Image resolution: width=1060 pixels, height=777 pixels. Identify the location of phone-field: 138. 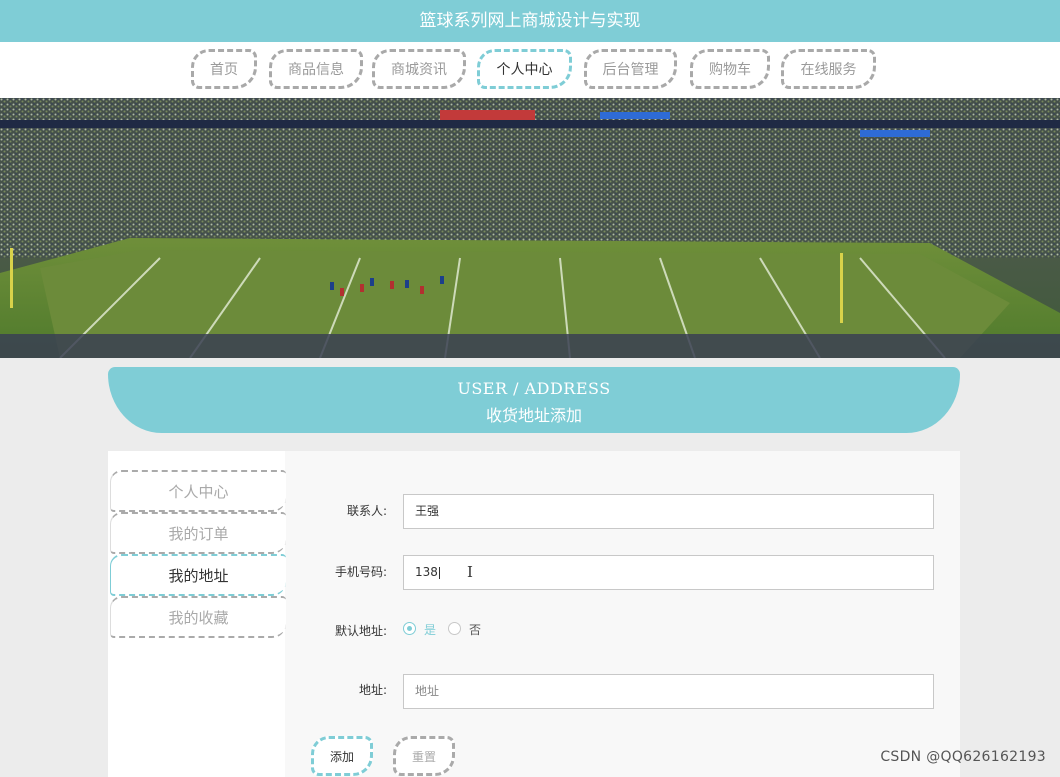
(668, 572).